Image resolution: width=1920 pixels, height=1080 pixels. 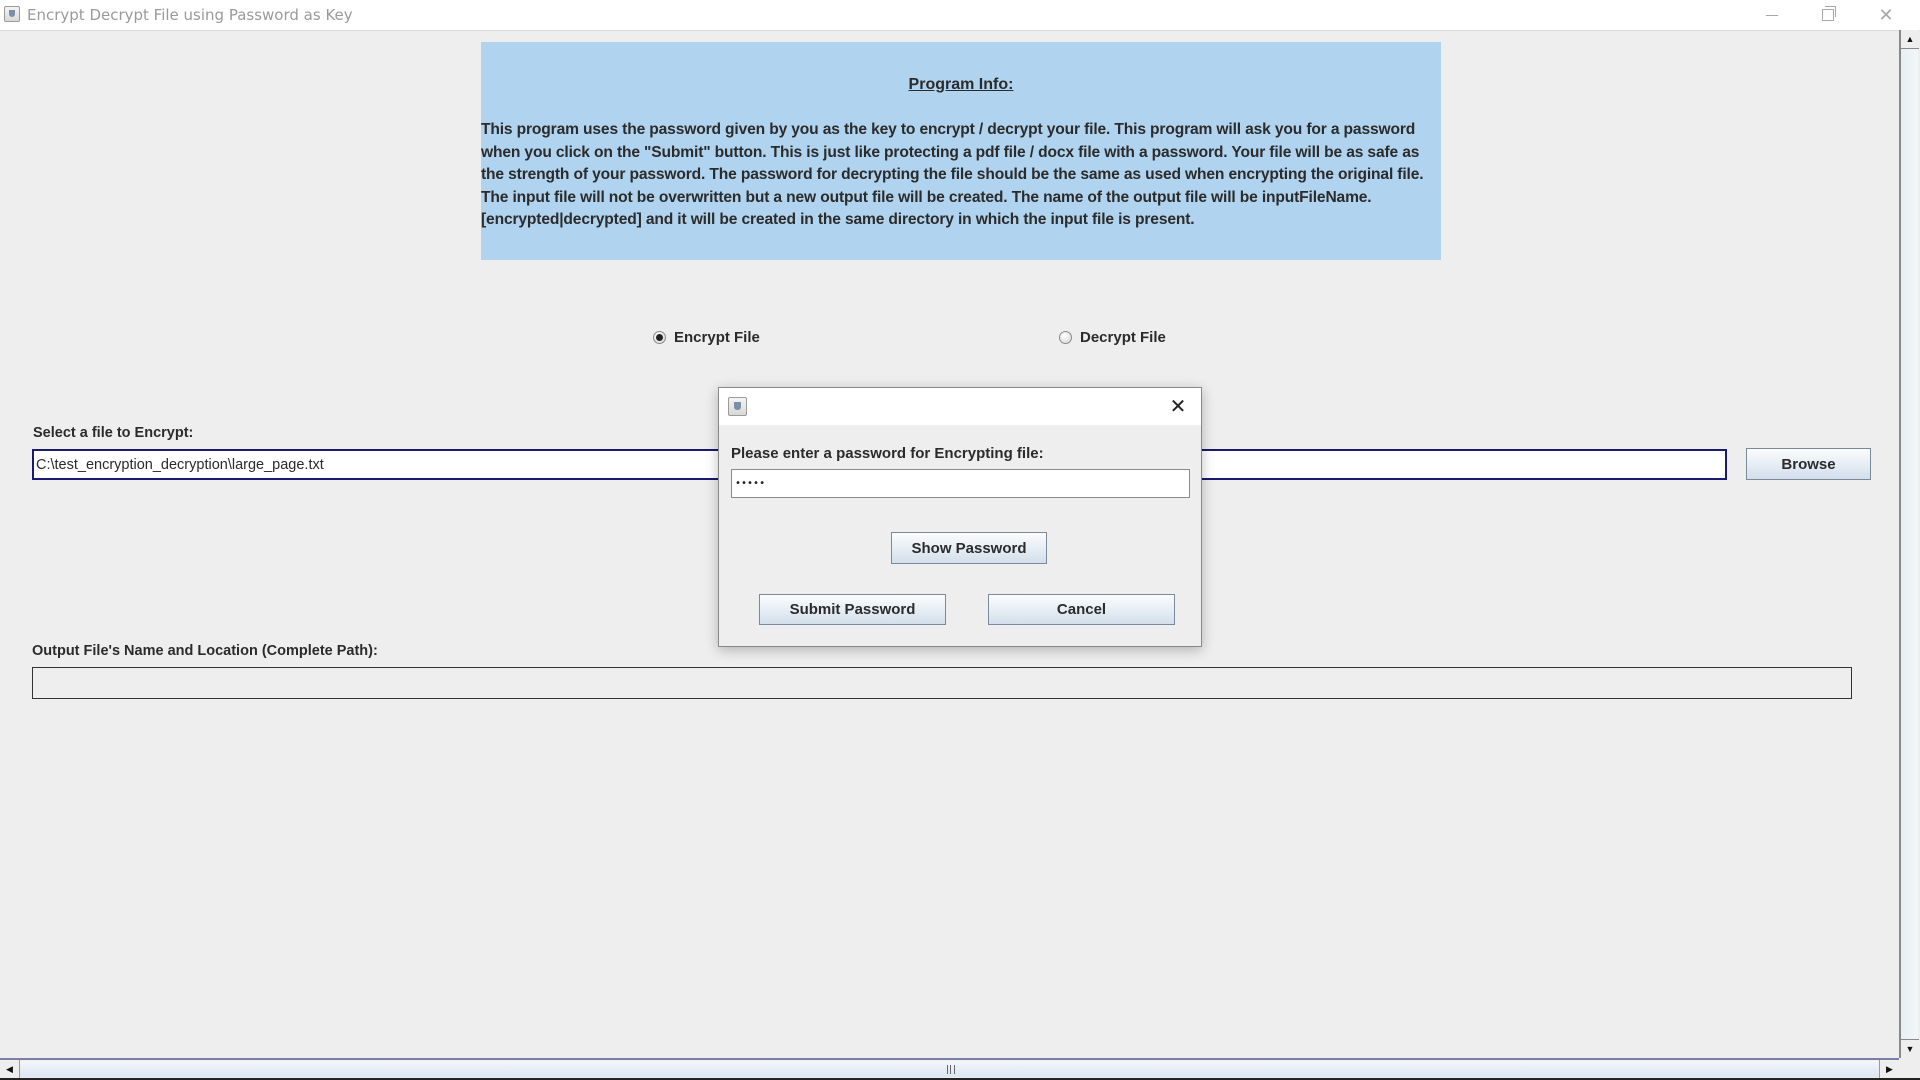 What do you see at coordinates (1081, 609) in the screenshot?
I see `cancel-button: Cancel` at bounding box center [1081, 609].